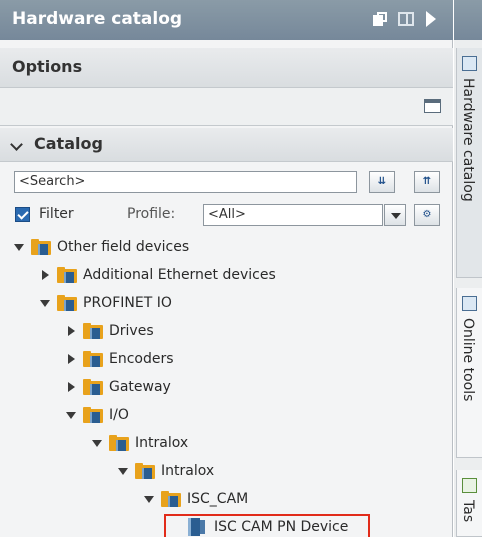 Image resolution: width=482 pixels, height=537 pixels. I want to click on options-label: Options, so click(47, 66).